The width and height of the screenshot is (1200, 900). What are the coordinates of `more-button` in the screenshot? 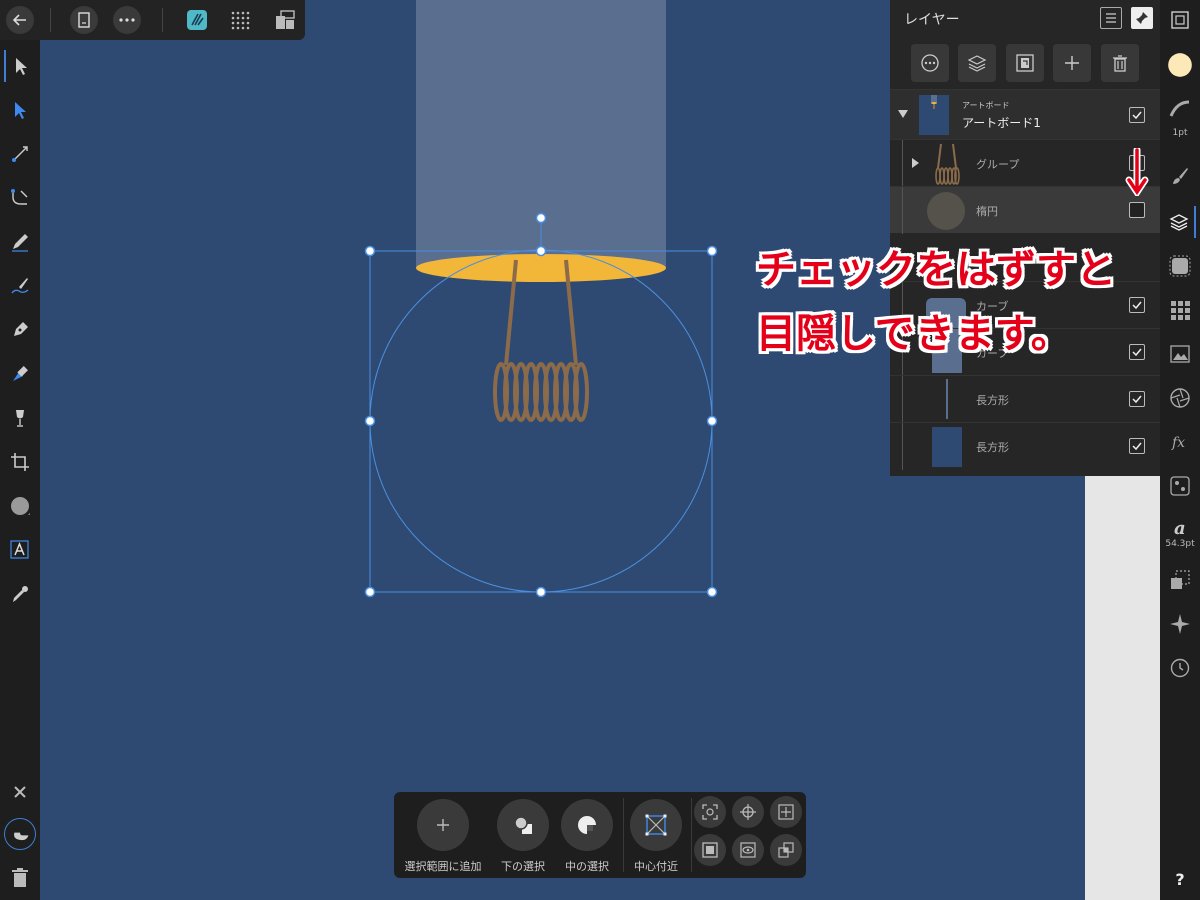 It's located at (127, 20).